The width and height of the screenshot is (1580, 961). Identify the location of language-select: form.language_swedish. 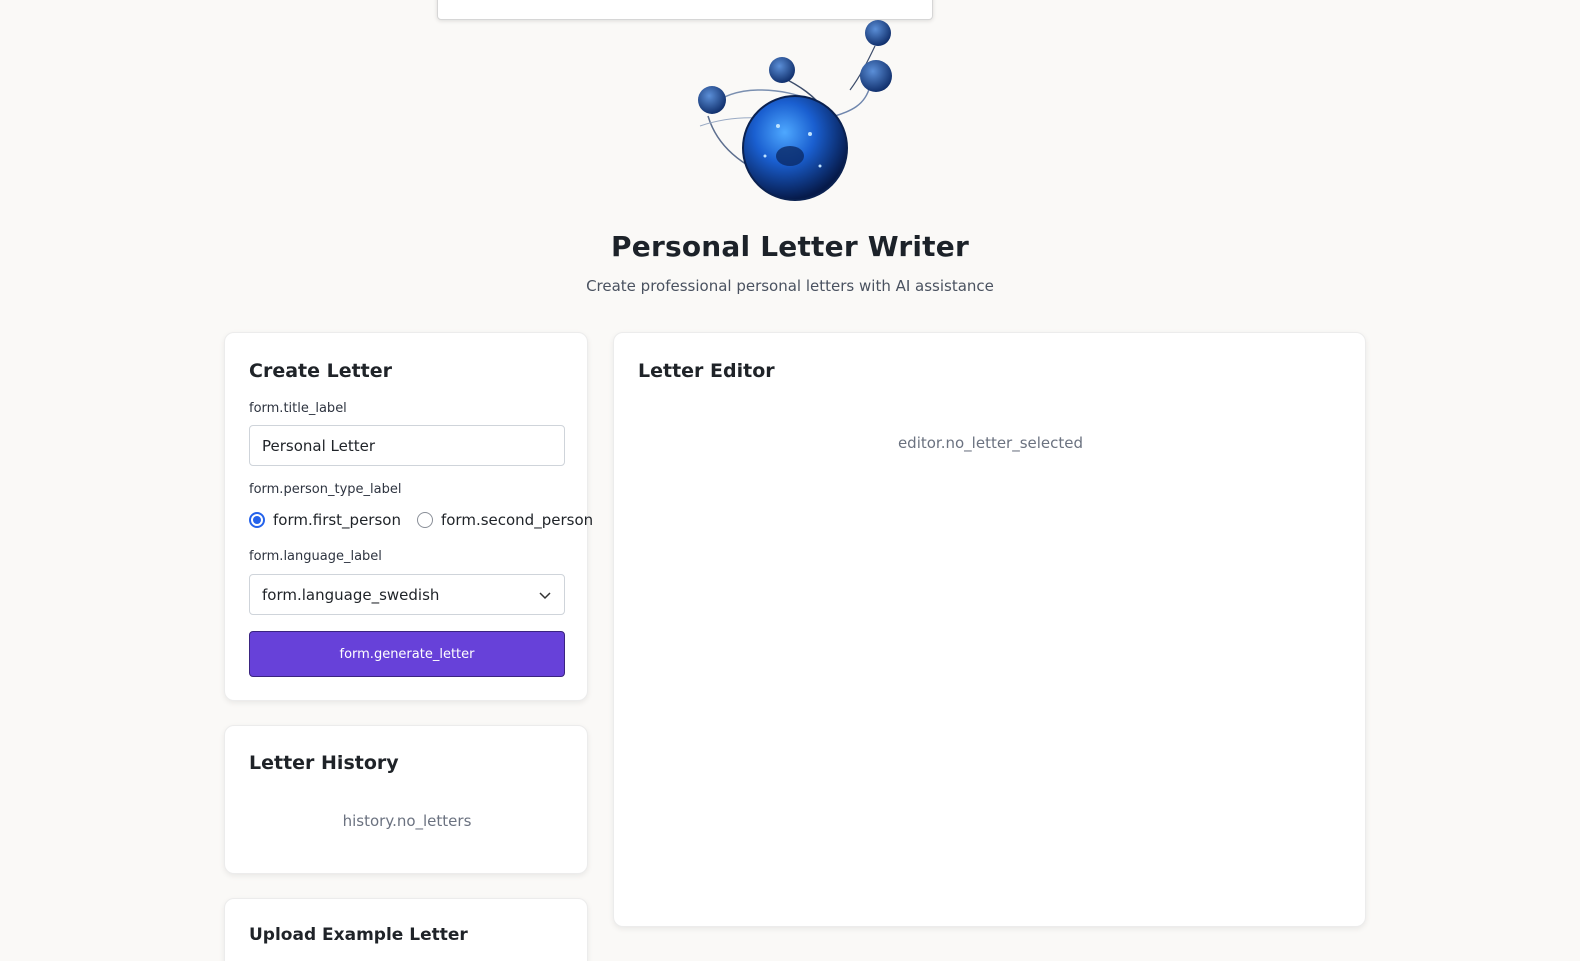
(407, 594).